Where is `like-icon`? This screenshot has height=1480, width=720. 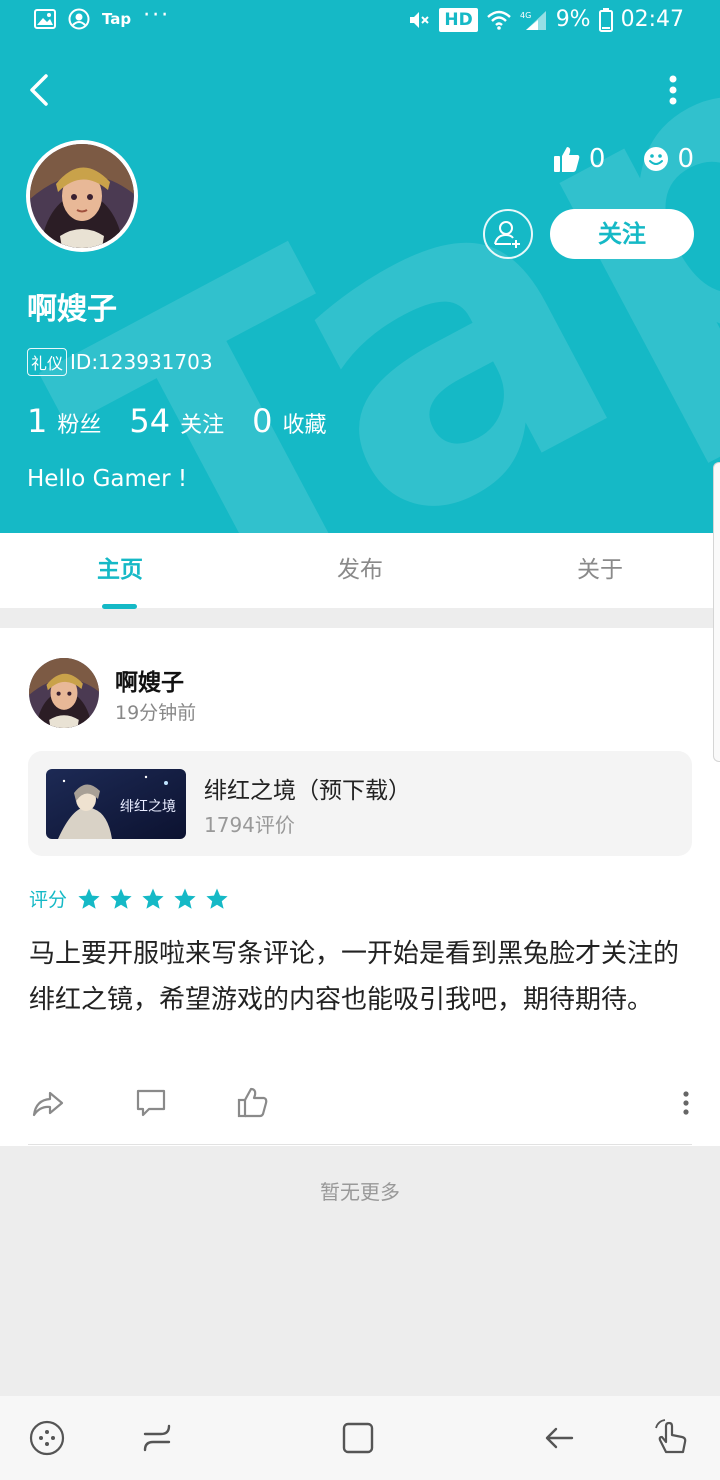
like-icon is located at coordinates (253, 1103).